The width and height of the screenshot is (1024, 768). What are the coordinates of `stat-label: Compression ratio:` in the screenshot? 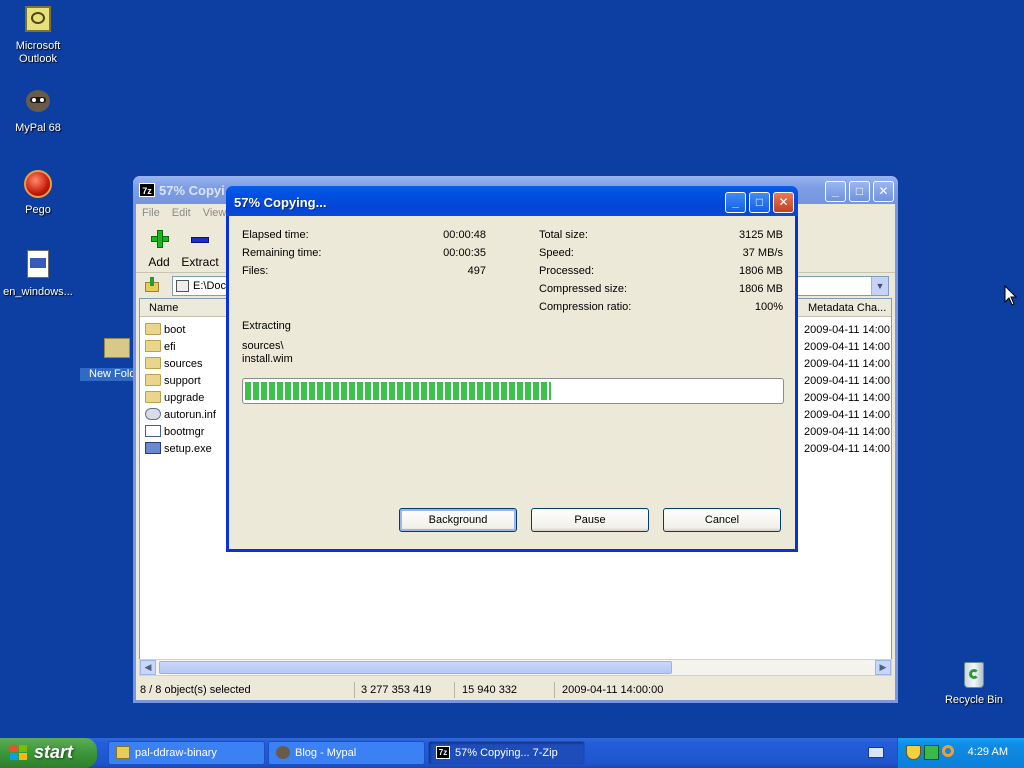 It's located at (585, 307).